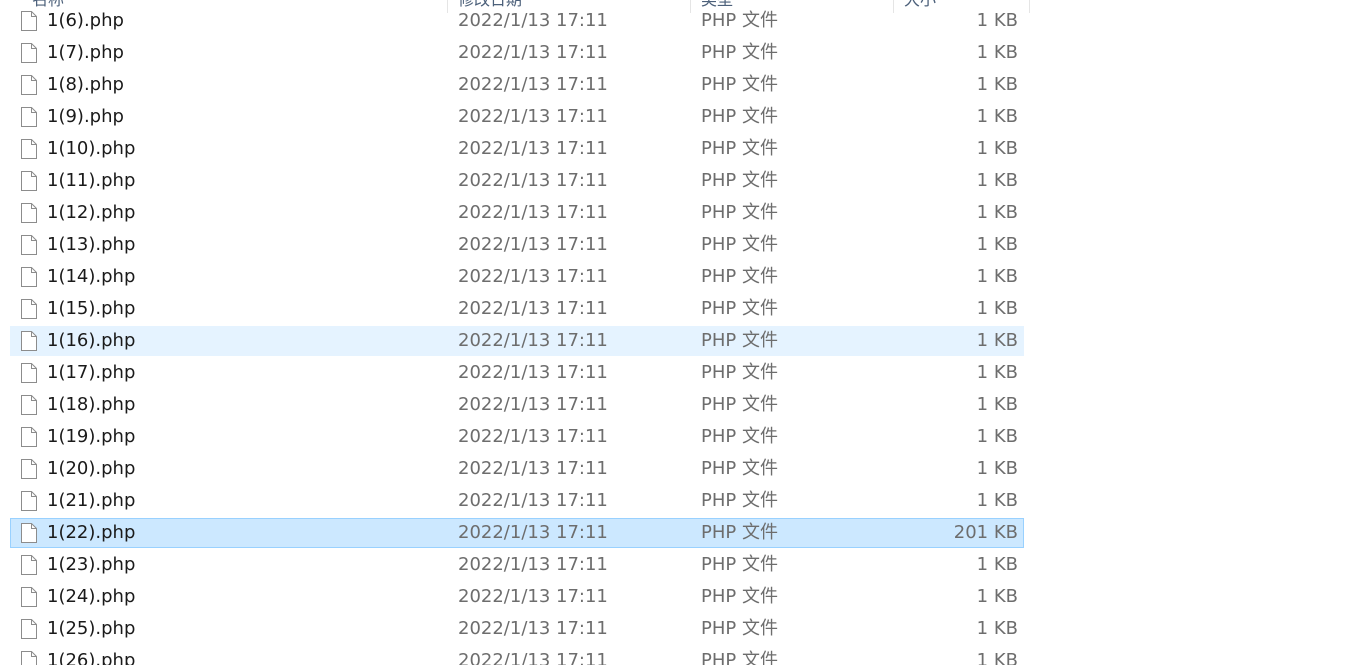 This screenshot has height=665, width=1345. What do you see at coordinates (91, 437) in the screenshot?
I see `file-name: 1(19).php` at bounding box center [91, 437].